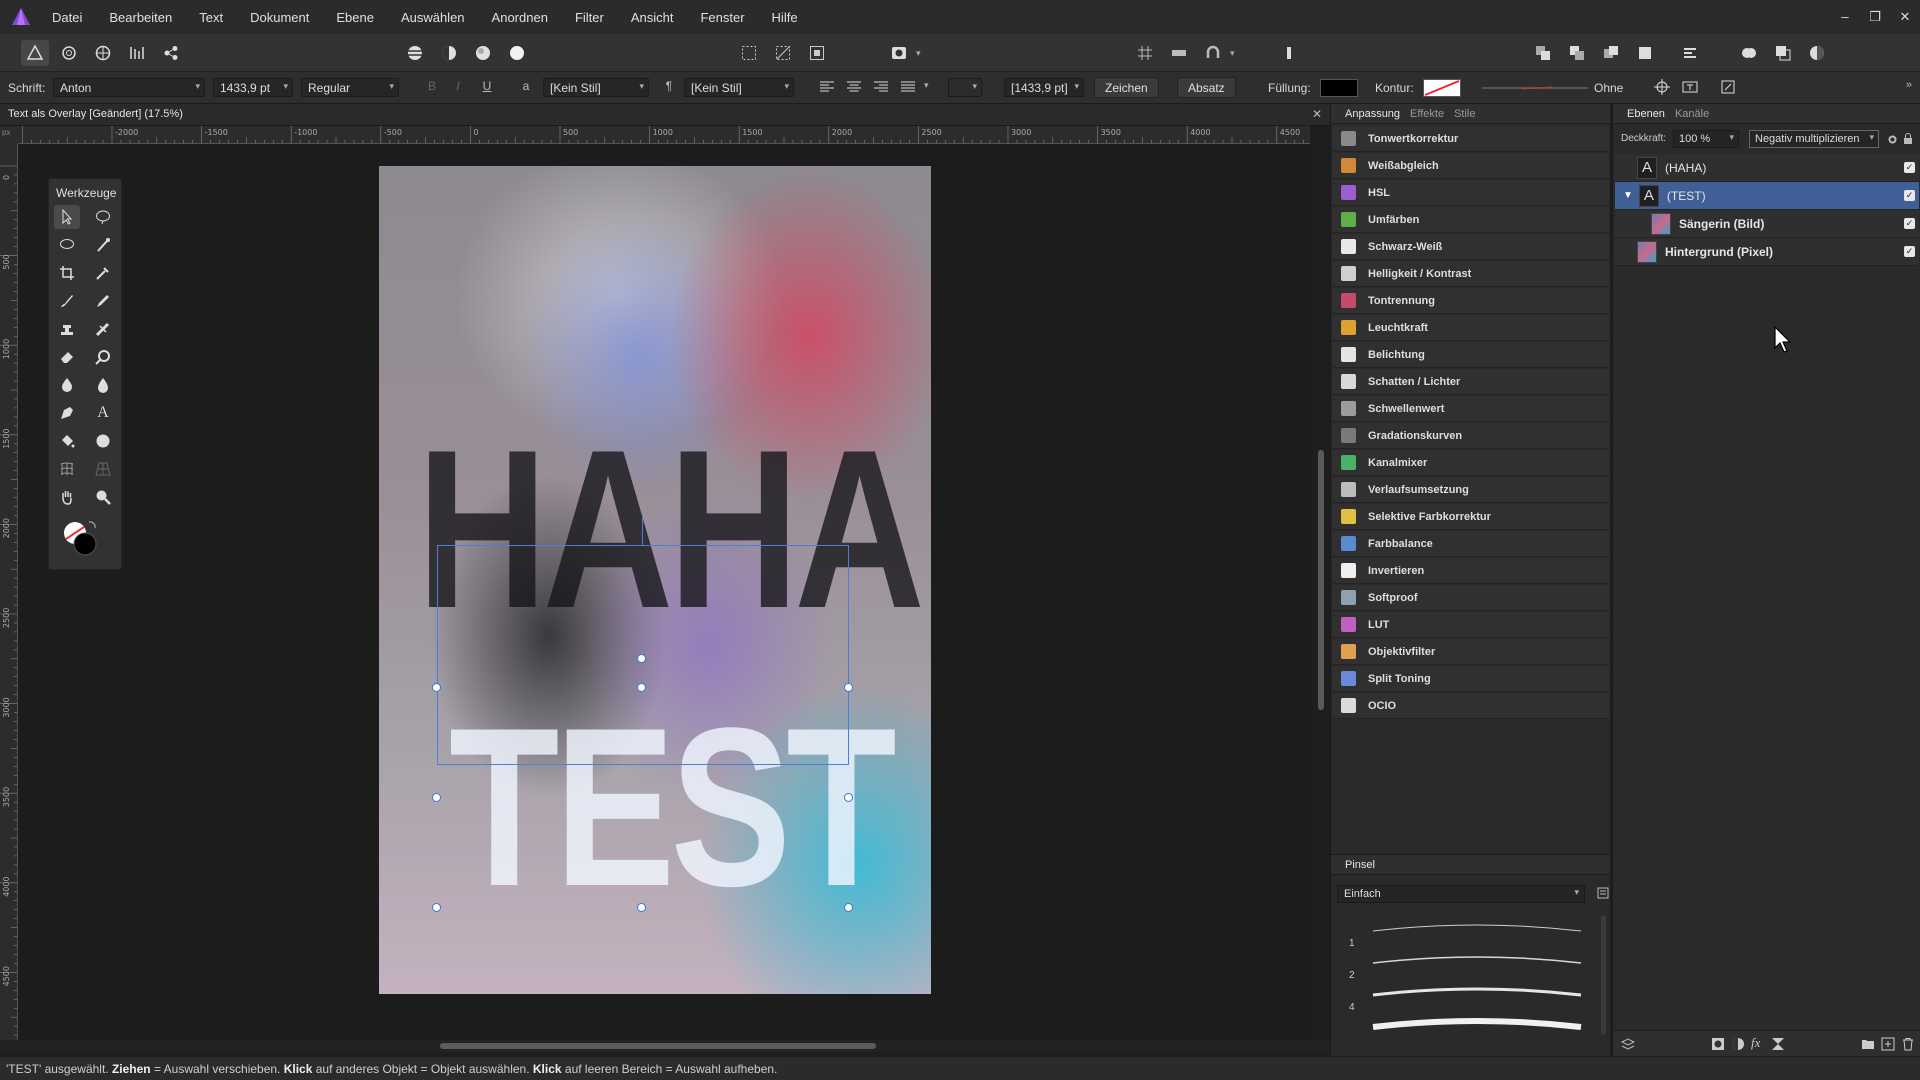 The image size is (1920, 1080). What do you see at coordinates (1845, 17) in the screenshot?
I see `minimize-button: –` at bounding box center [1845, 17].